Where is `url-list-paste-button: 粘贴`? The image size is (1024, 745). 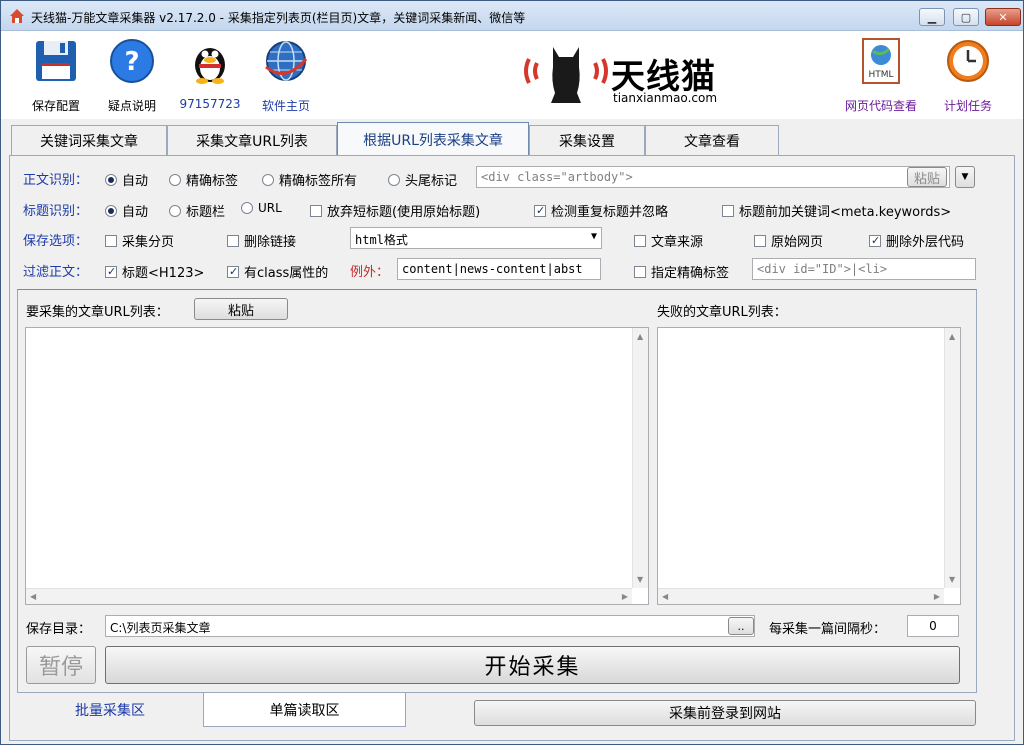
url-list-paste-button: 粘贴 is located at coordinates (241, 309).